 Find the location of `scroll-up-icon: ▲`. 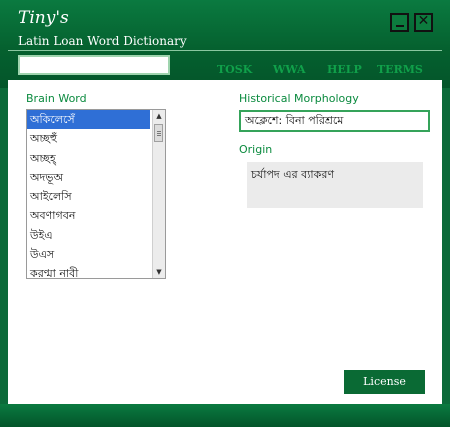

scroll-up-icon: ▲ is located at coordinates (159, 116).